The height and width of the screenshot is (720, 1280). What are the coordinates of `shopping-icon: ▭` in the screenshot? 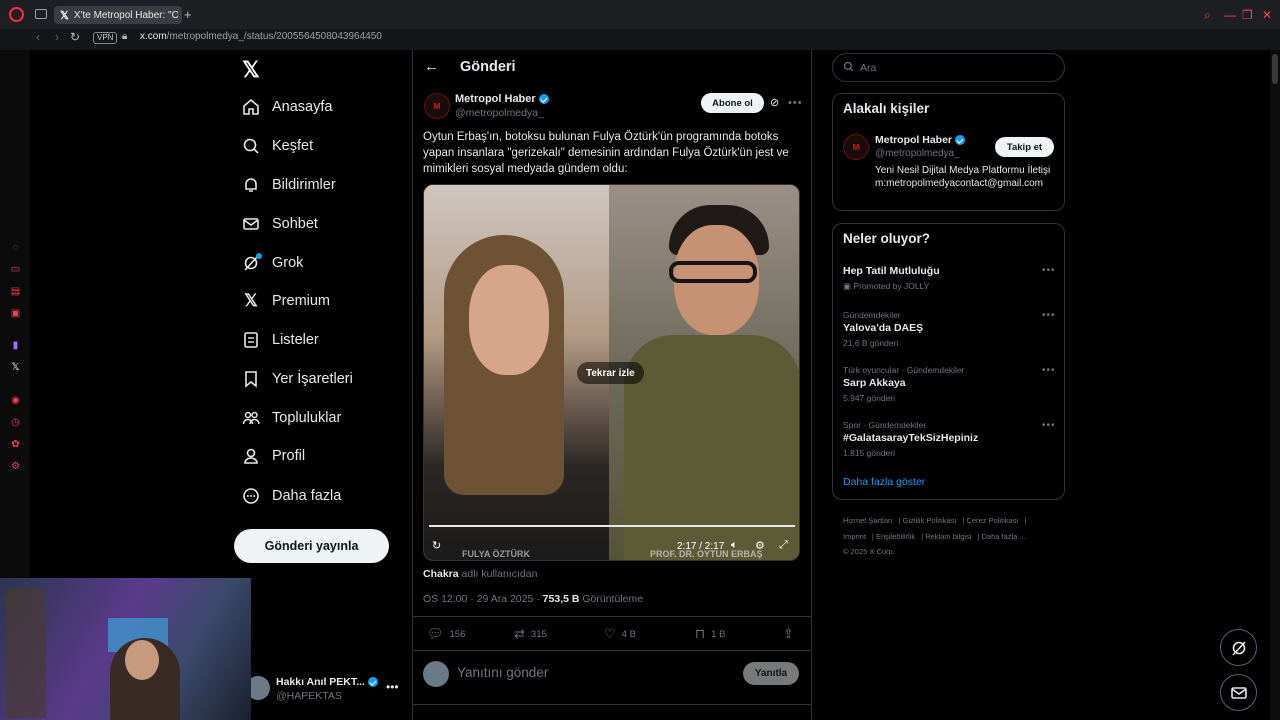 It's located at (15, 269).